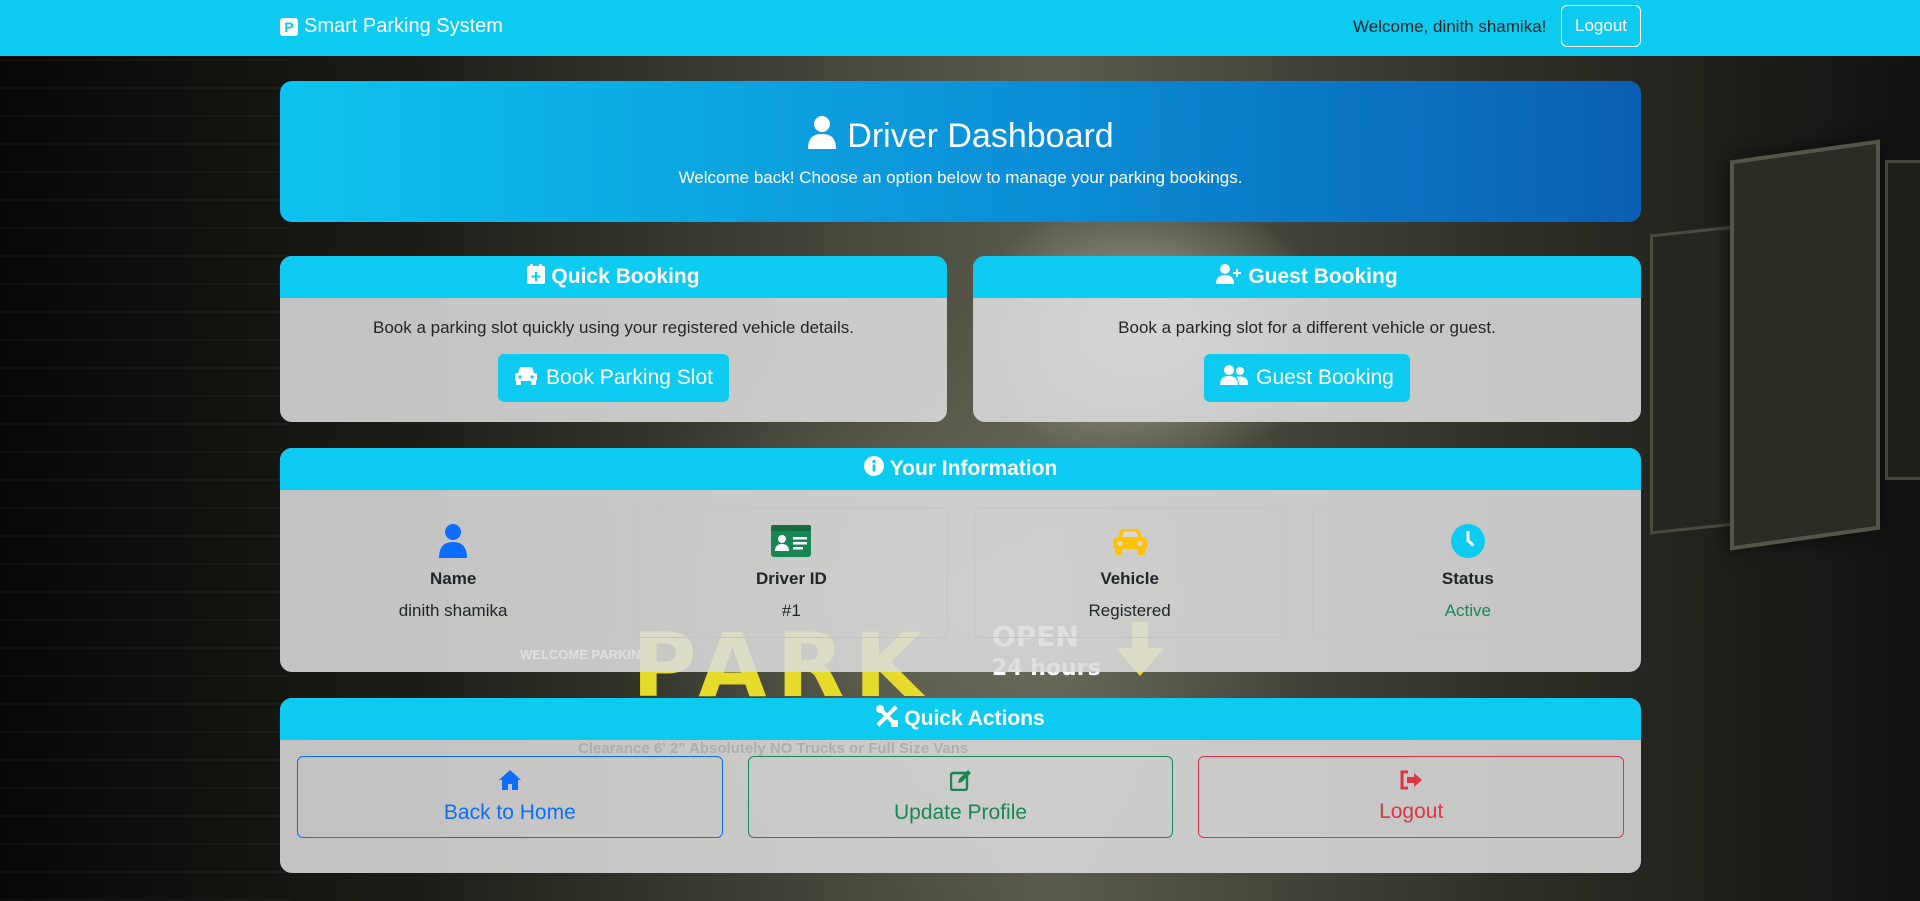  What do you see at coordinates (1902, 320) in the screenshot?
I see `background-sign-board-edge` at bounding box center [1902, 320].